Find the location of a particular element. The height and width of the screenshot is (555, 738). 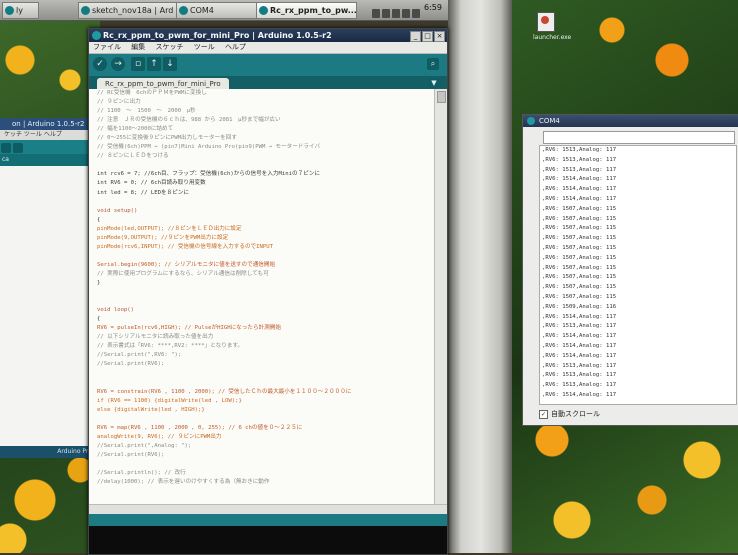

code-line: // 実際に使用プログラムにするなら、シリアル通信は削除しても可 is located at coordinates (266, 274).